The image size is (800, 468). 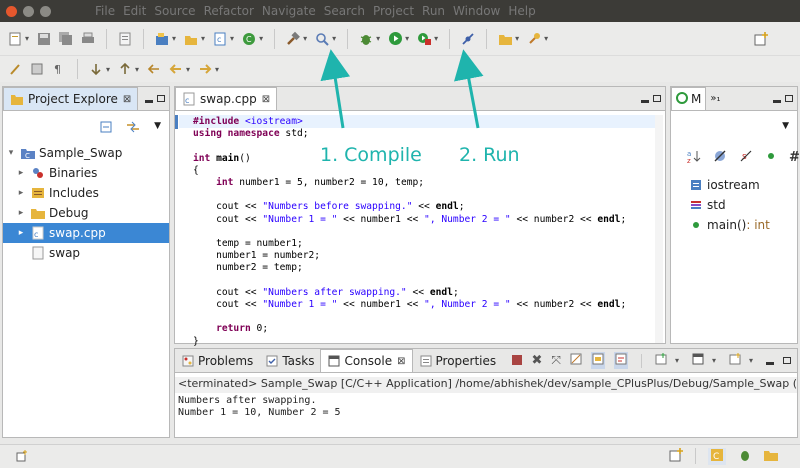 I want to click on show-whitespace-icon: ¶, so click(x=59, y=69).